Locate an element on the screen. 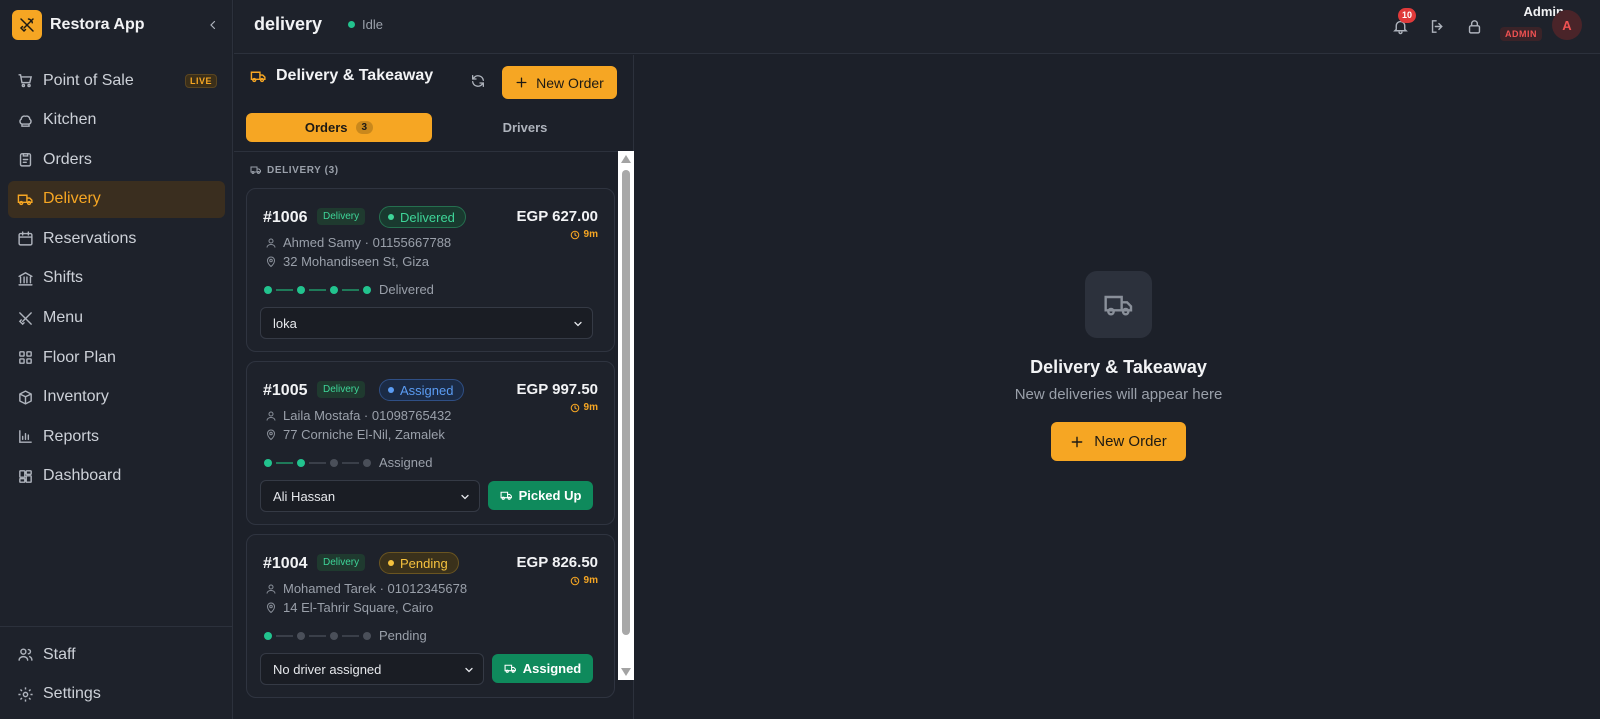  sidebar-item-kitchen: Kitchen is located at coordinates (116, 120).